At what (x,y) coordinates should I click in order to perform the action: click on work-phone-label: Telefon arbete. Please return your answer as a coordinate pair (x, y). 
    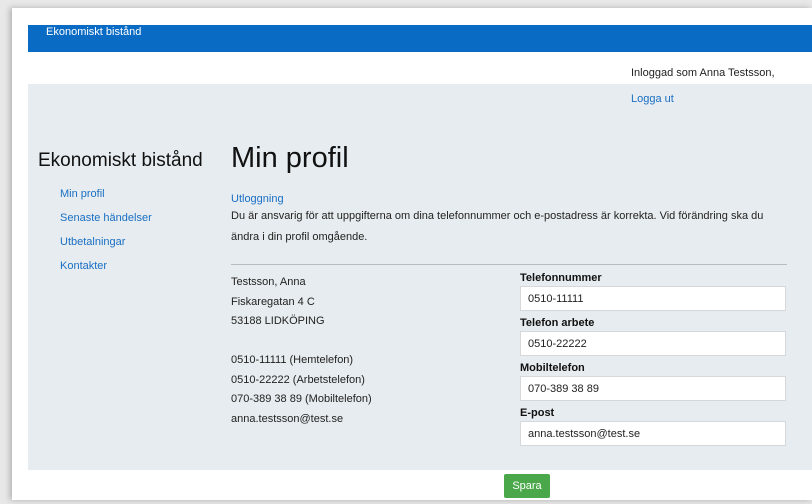
    Looking at the image, I should click on (557, 323).